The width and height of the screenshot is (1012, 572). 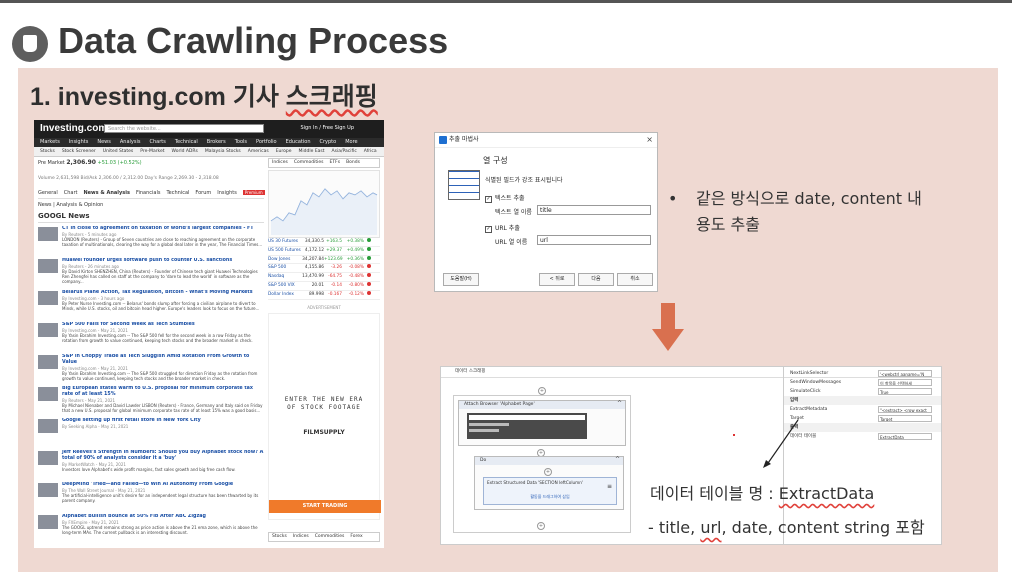 What do you see at coordinates (324, 251) in the screenshot?
I see `quote-row: US 500 Futures 4,172.12 +29.37 +0.49%` at bounding box center [324, 251].